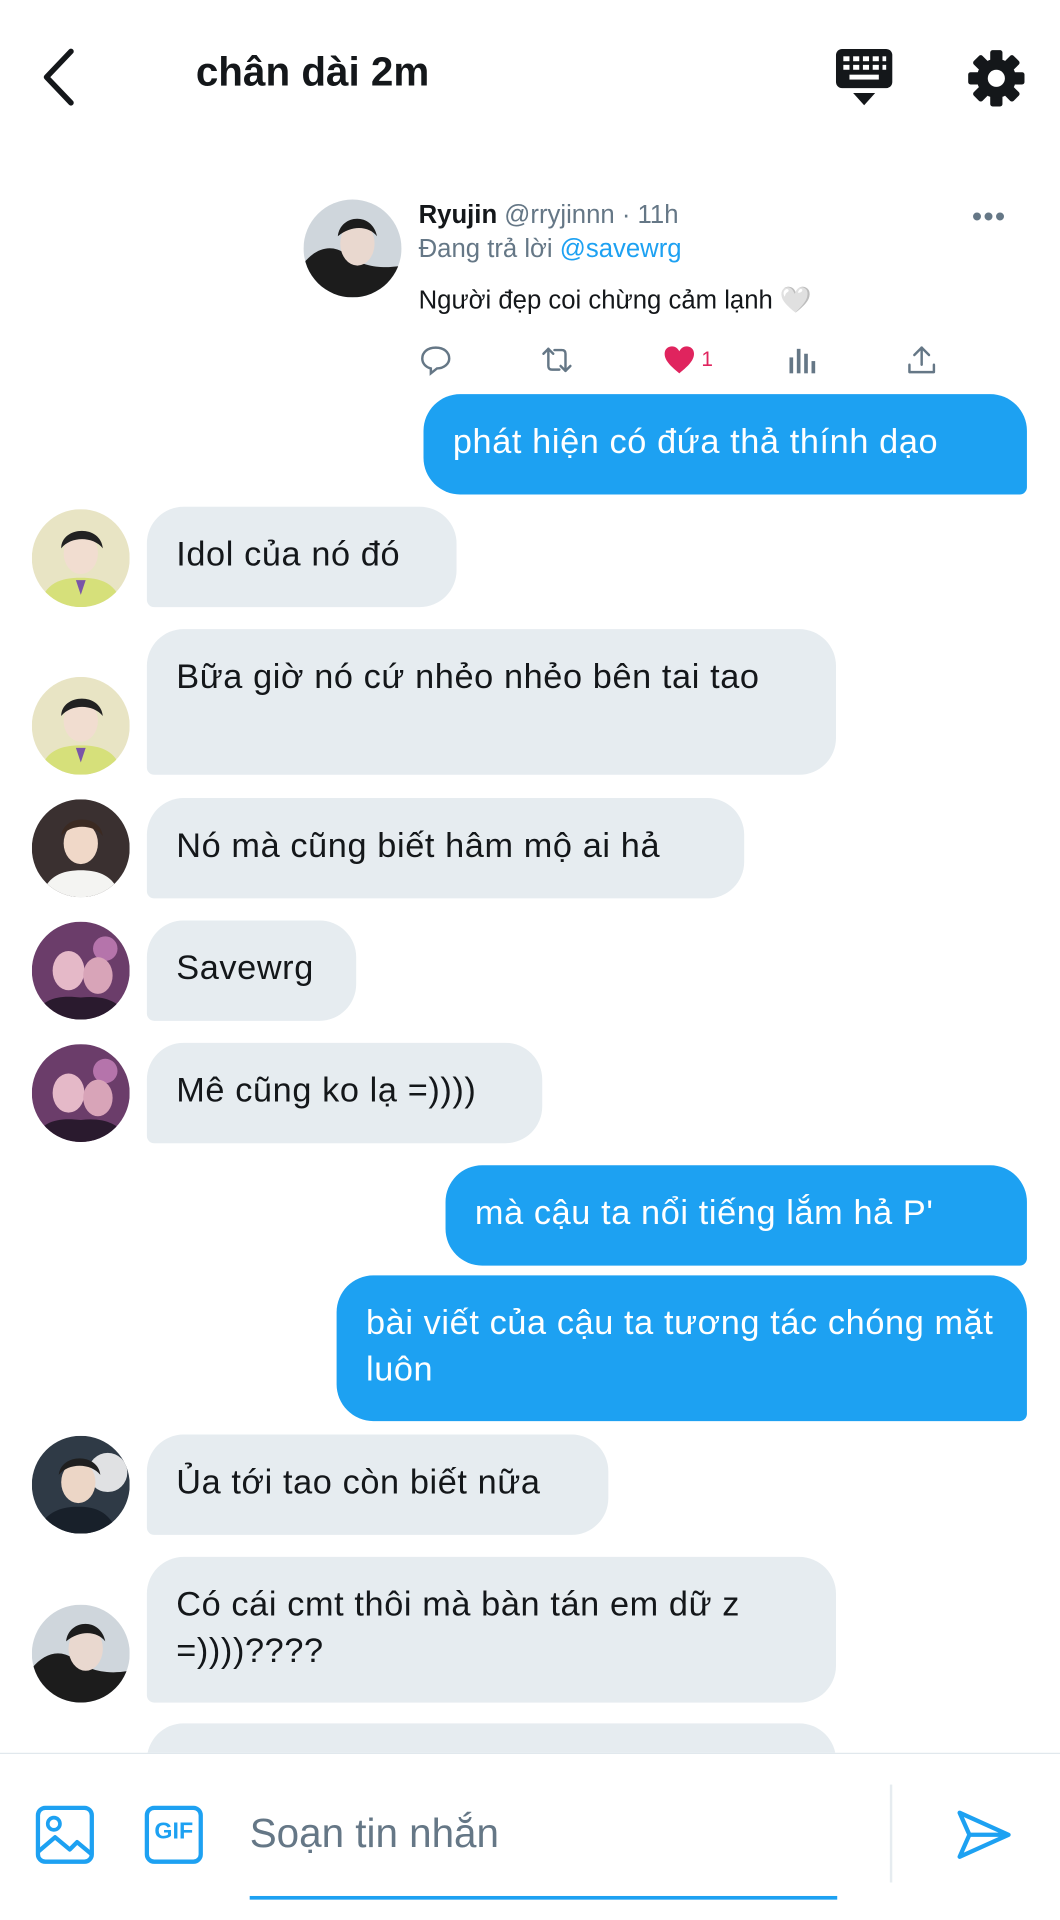  What do you see at coordinates (312, 71) in the screenshot?
I see `conversation-title: chân dài 2m` at bounding box center [312, 71].